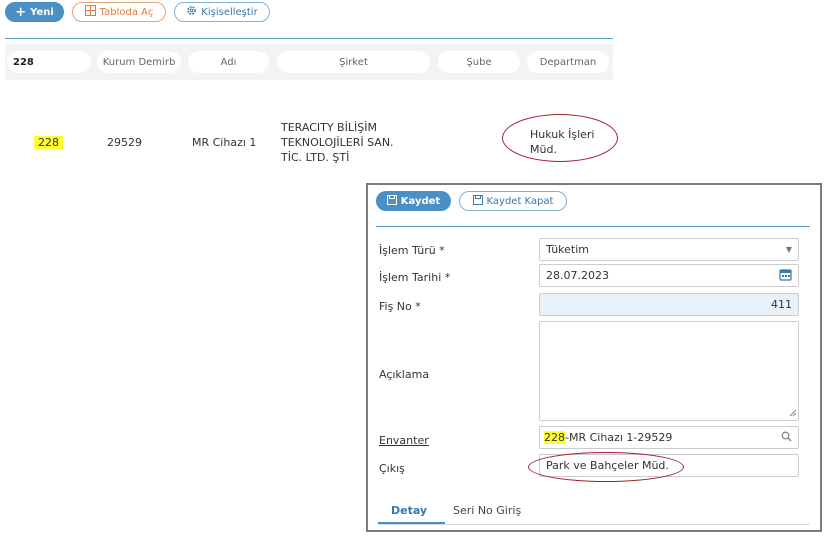 Image resolution: width=829 pixels, height=540 pixels. What do you see at coordinates (619, 437) in the screenshot?
I see `envanter-rest: -MR Cihazı 1-29529` at bounding box center [619, 437].